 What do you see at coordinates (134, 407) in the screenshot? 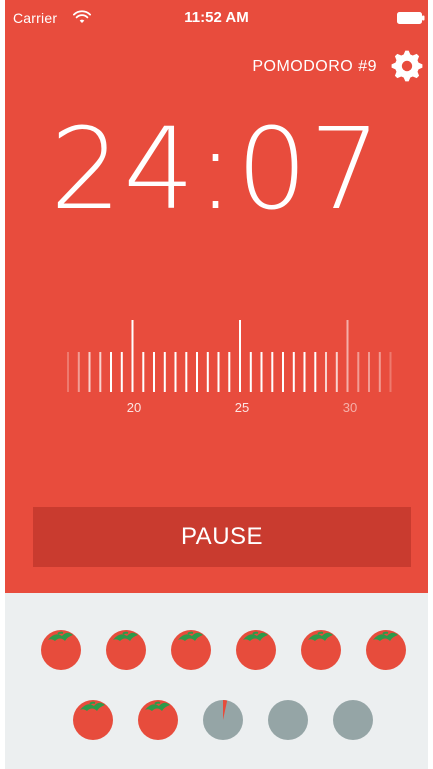
I see `ruler-label: 20` at bounding box center [134, 407].